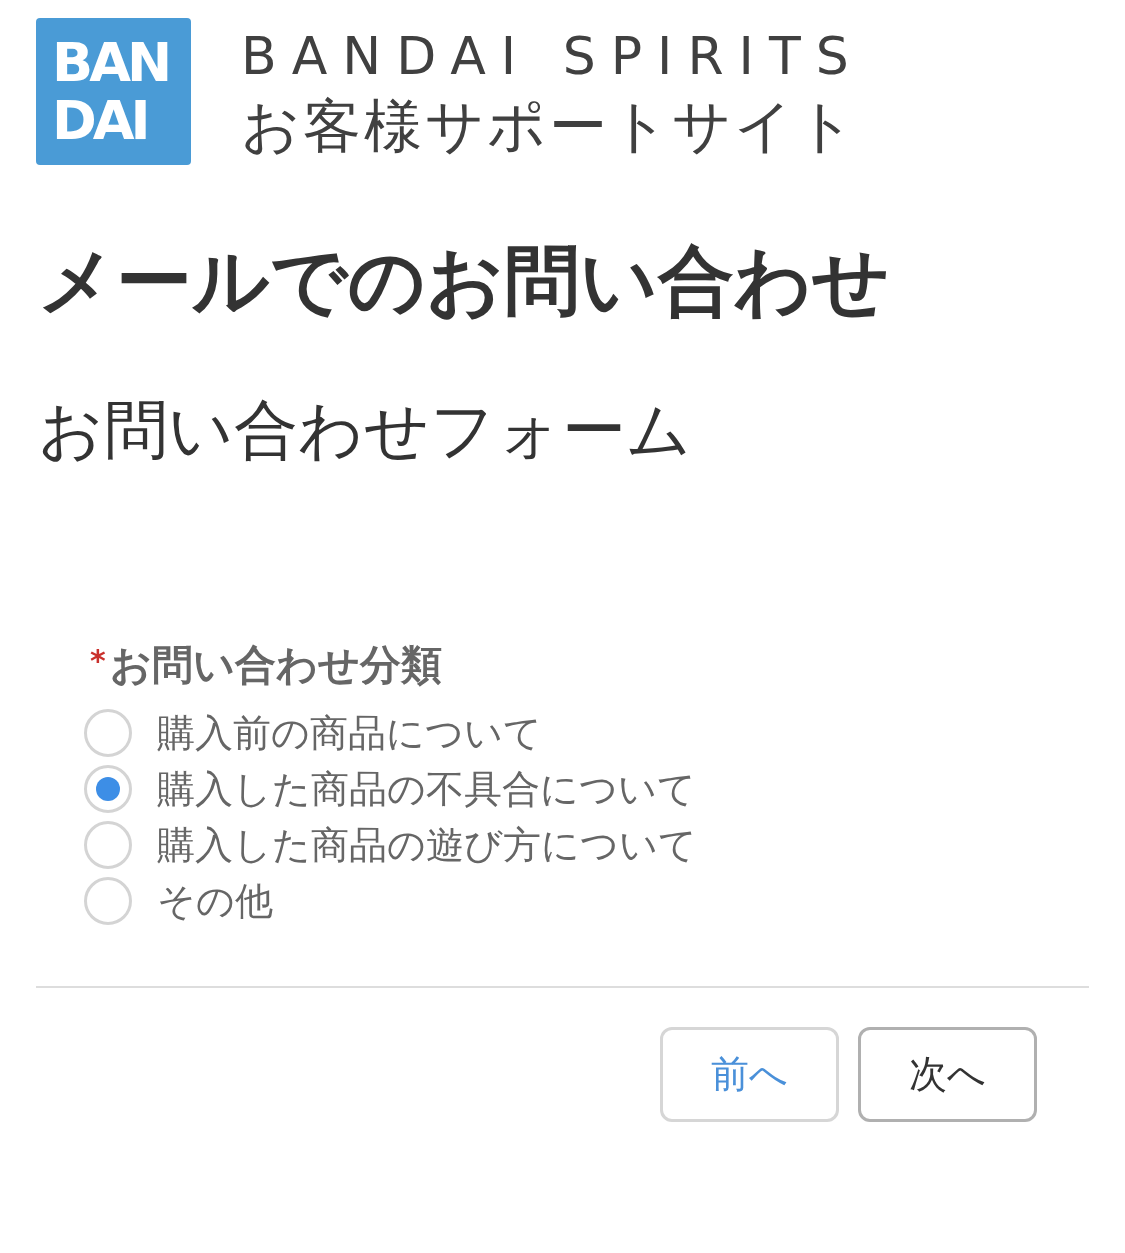  What do you see at coordinates (550, 125) in the screenshot?
I see `site-name: お客様サポートサイト` at bounding box center [550, 125].